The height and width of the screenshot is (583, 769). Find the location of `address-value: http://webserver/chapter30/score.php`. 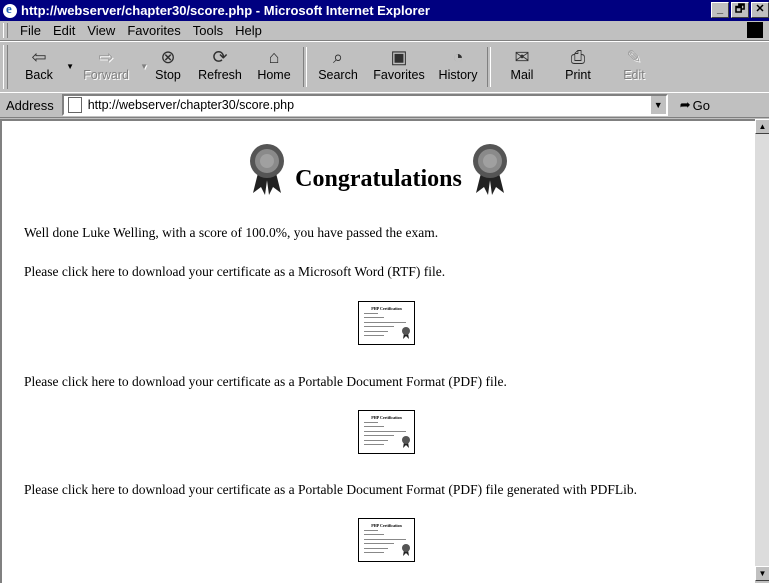

address-value: http://webserver/chapter30/score.php is located at coordinates (191, 105).